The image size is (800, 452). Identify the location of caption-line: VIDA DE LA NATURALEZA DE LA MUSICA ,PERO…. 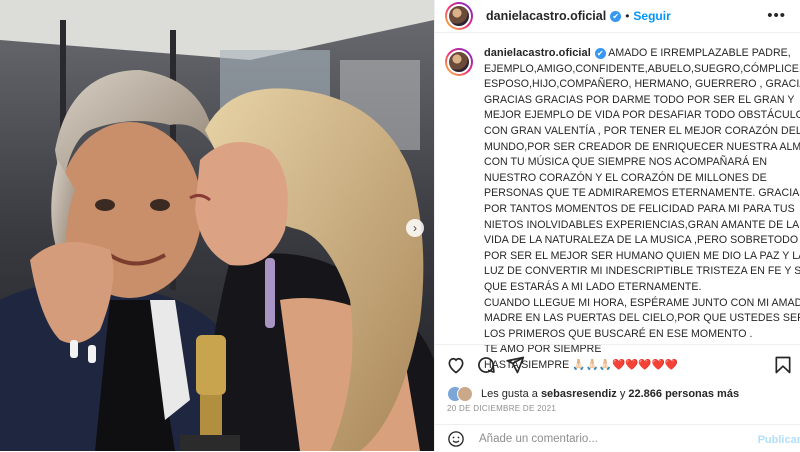
(641, 240).